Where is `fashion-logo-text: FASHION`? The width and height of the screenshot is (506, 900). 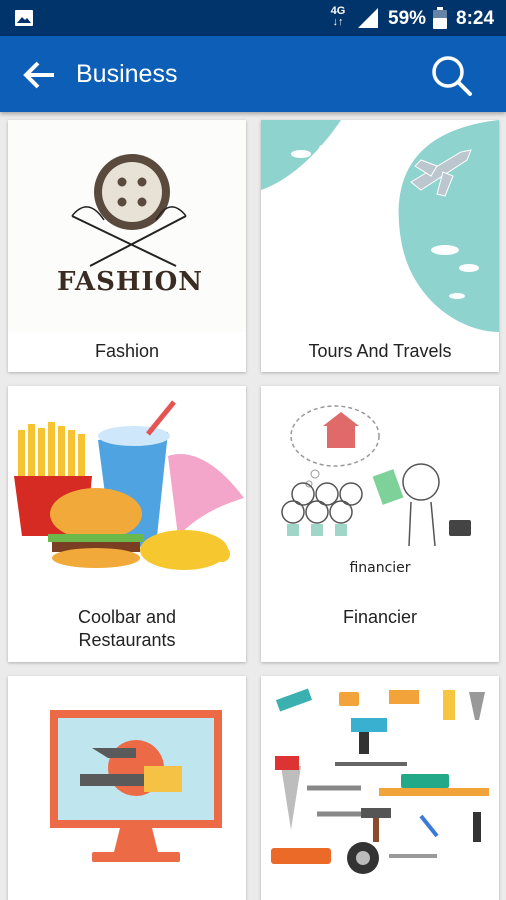 fashion-logo-text: FASHION is located at coordinates (130, 282).